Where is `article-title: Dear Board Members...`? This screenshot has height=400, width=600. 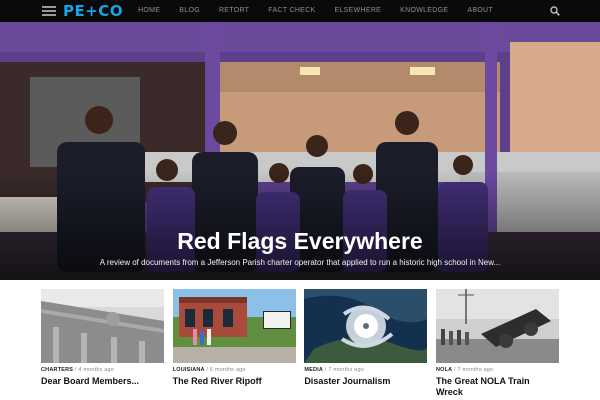 article-title: Dear Board Members... is located at coordinates (102, 381).